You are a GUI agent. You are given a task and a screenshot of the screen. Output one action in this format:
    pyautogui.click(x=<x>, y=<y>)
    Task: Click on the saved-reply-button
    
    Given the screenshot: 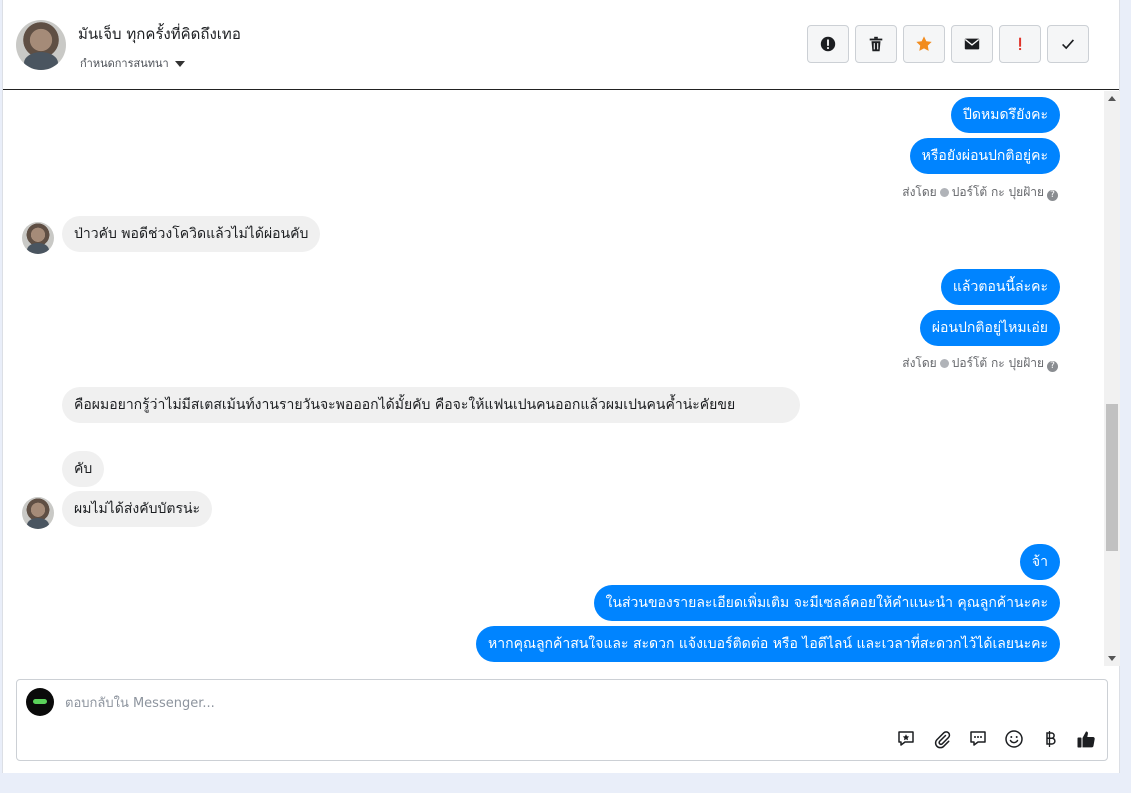 What is the action you would take?
    pyautogui.click(x=906, y=739)
    